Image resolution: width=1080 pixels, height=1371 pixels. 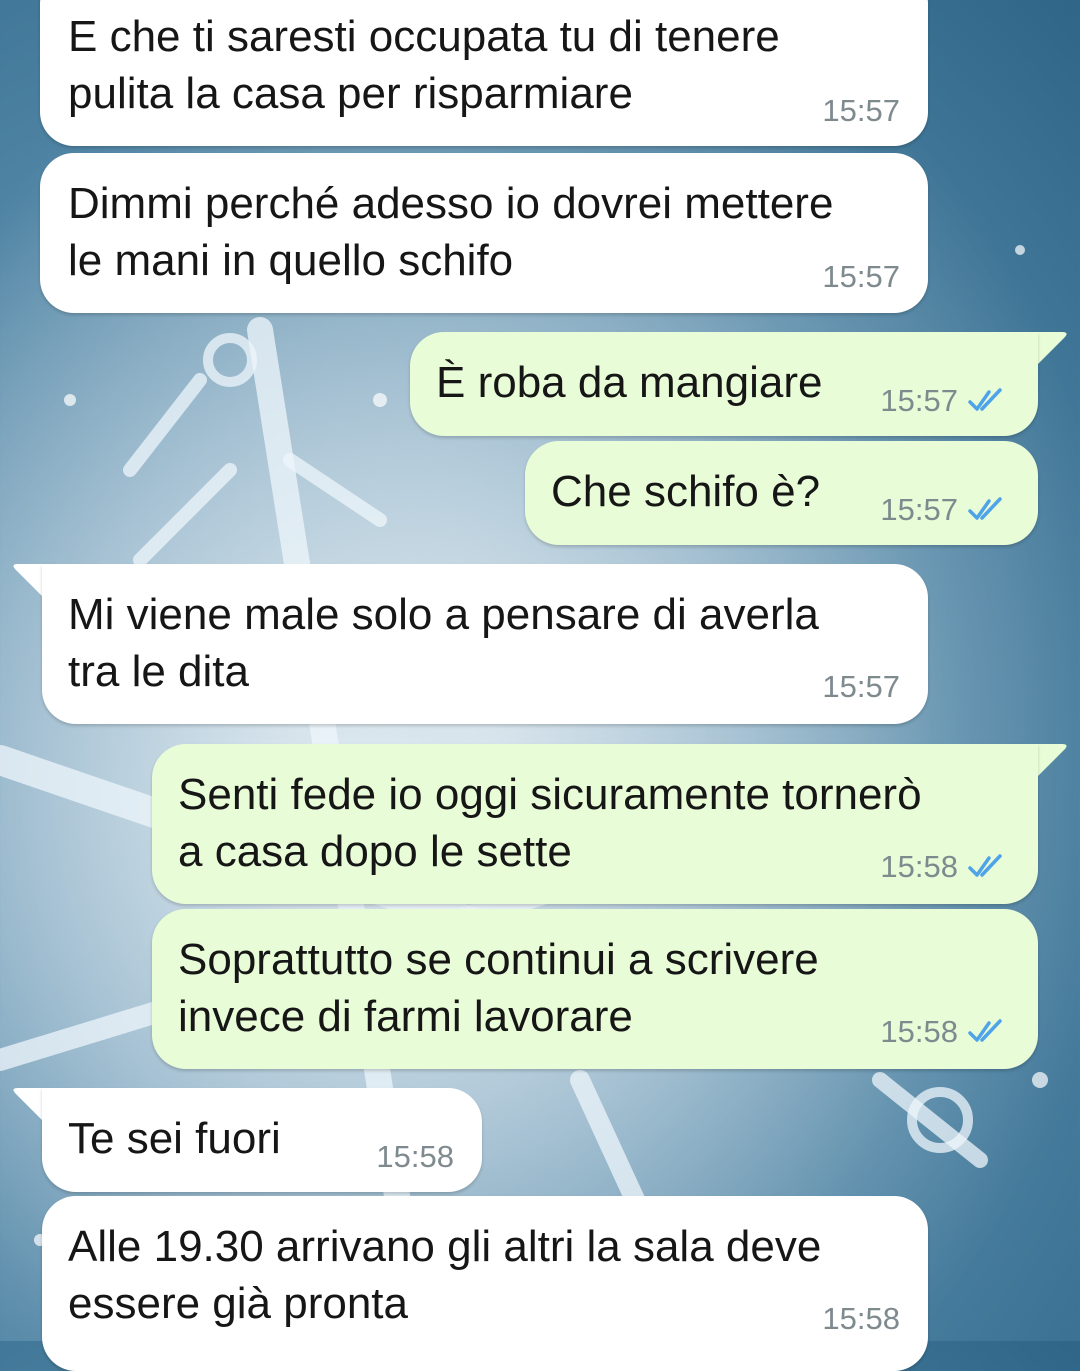 I want to click on message-bubble-outgoing: È roba da mangiare 15:57, so click(x=724, y=384).